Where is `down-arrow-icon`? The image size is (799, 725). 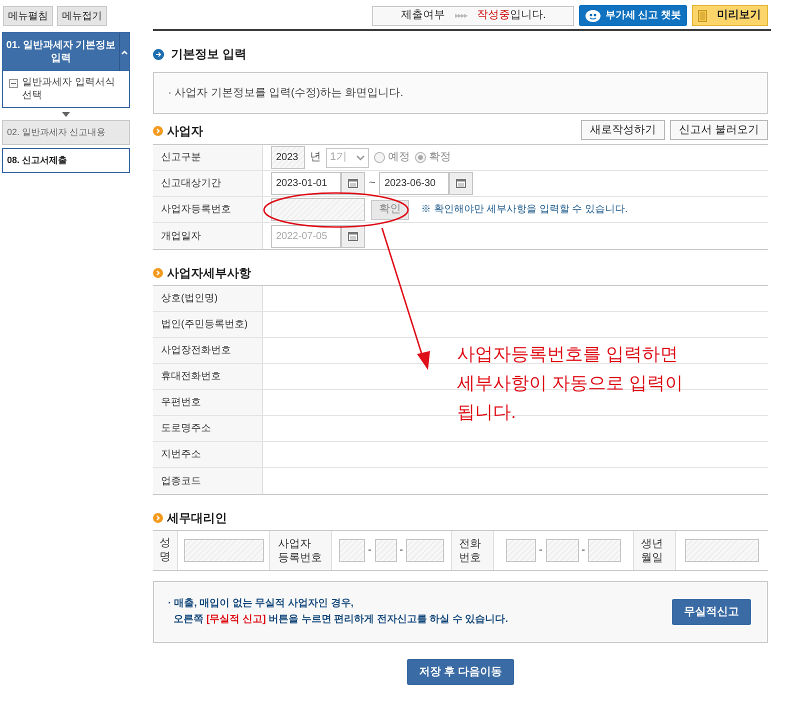 down-arrow-icon is located at coordinates (66, 114).